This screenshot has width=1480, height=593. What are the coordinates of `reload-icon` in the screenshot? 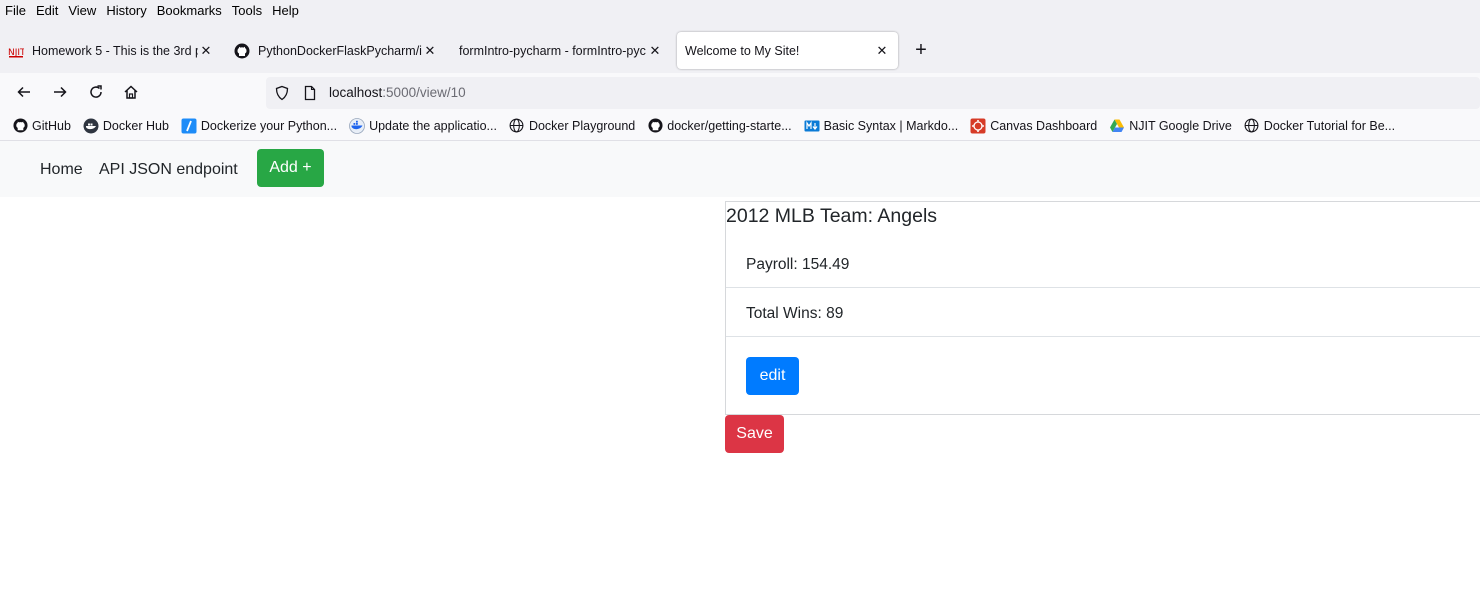 It's located at (96, 92).